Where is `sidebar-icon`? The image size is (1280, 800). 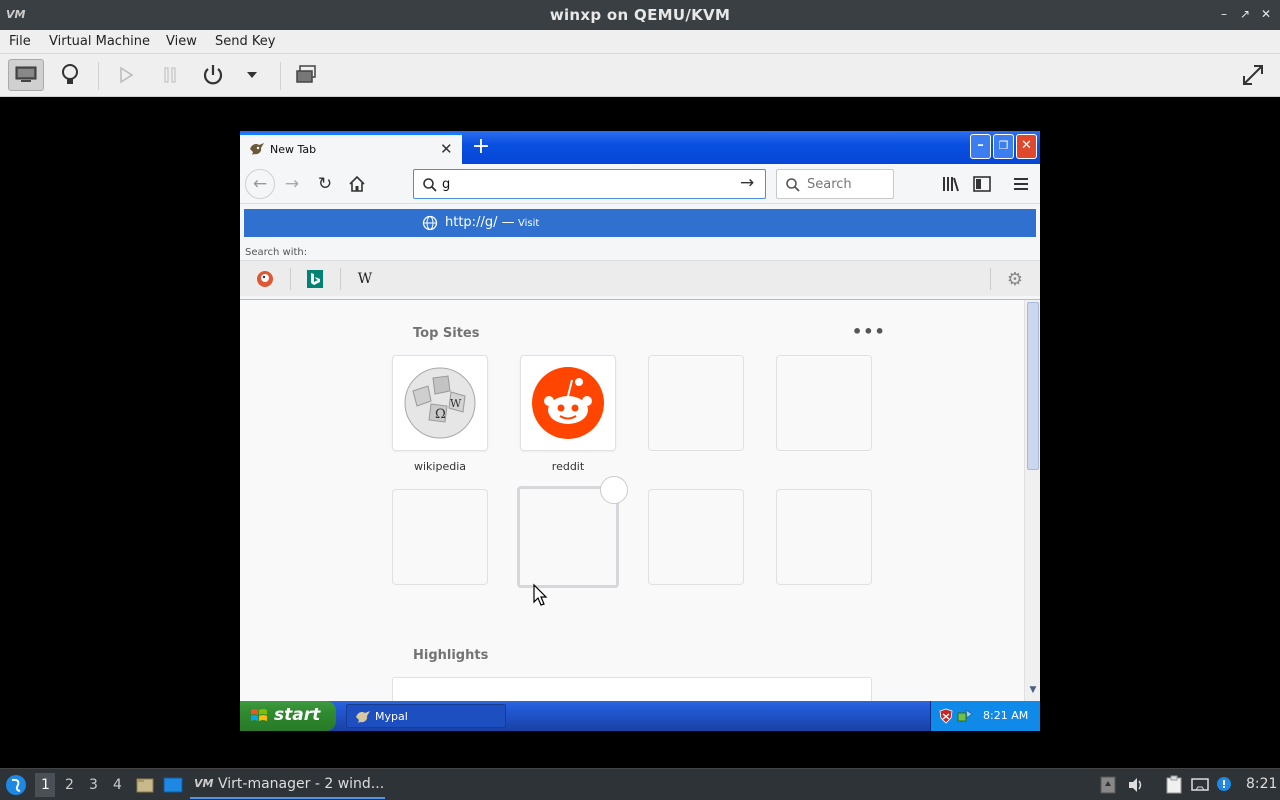
sidebar-icon is located at coordinates (982, 184).